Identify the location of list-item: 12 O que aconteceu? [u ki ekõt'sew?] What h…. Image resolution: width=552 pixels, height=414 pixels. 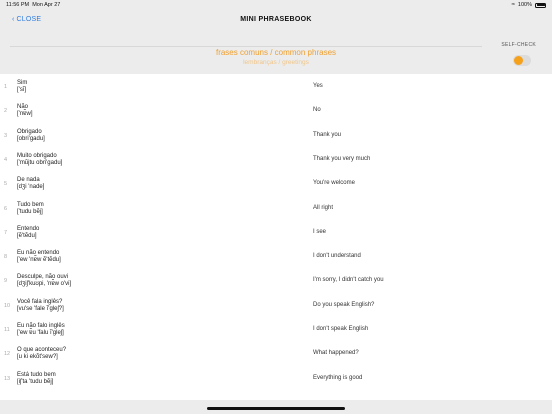
(276, 354).